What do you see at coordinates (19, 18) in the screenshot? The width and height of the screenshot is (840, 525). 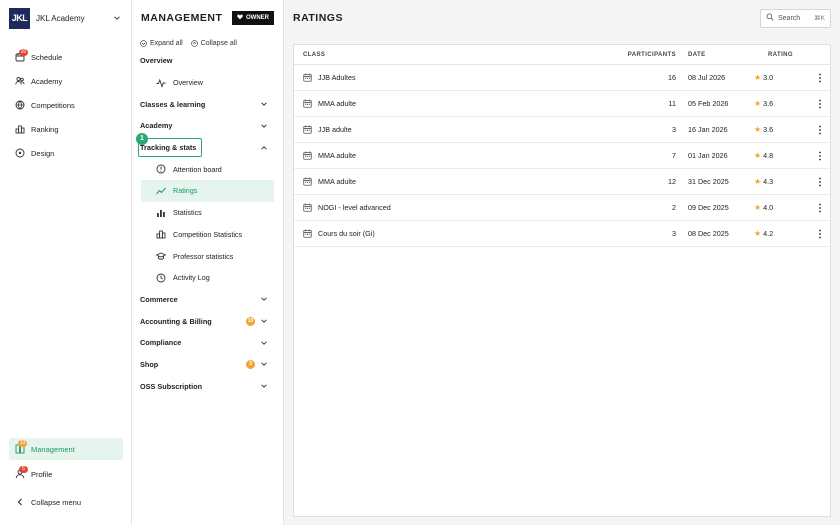 I see `academy-logo: JKL` at bounding box center [19, 18].